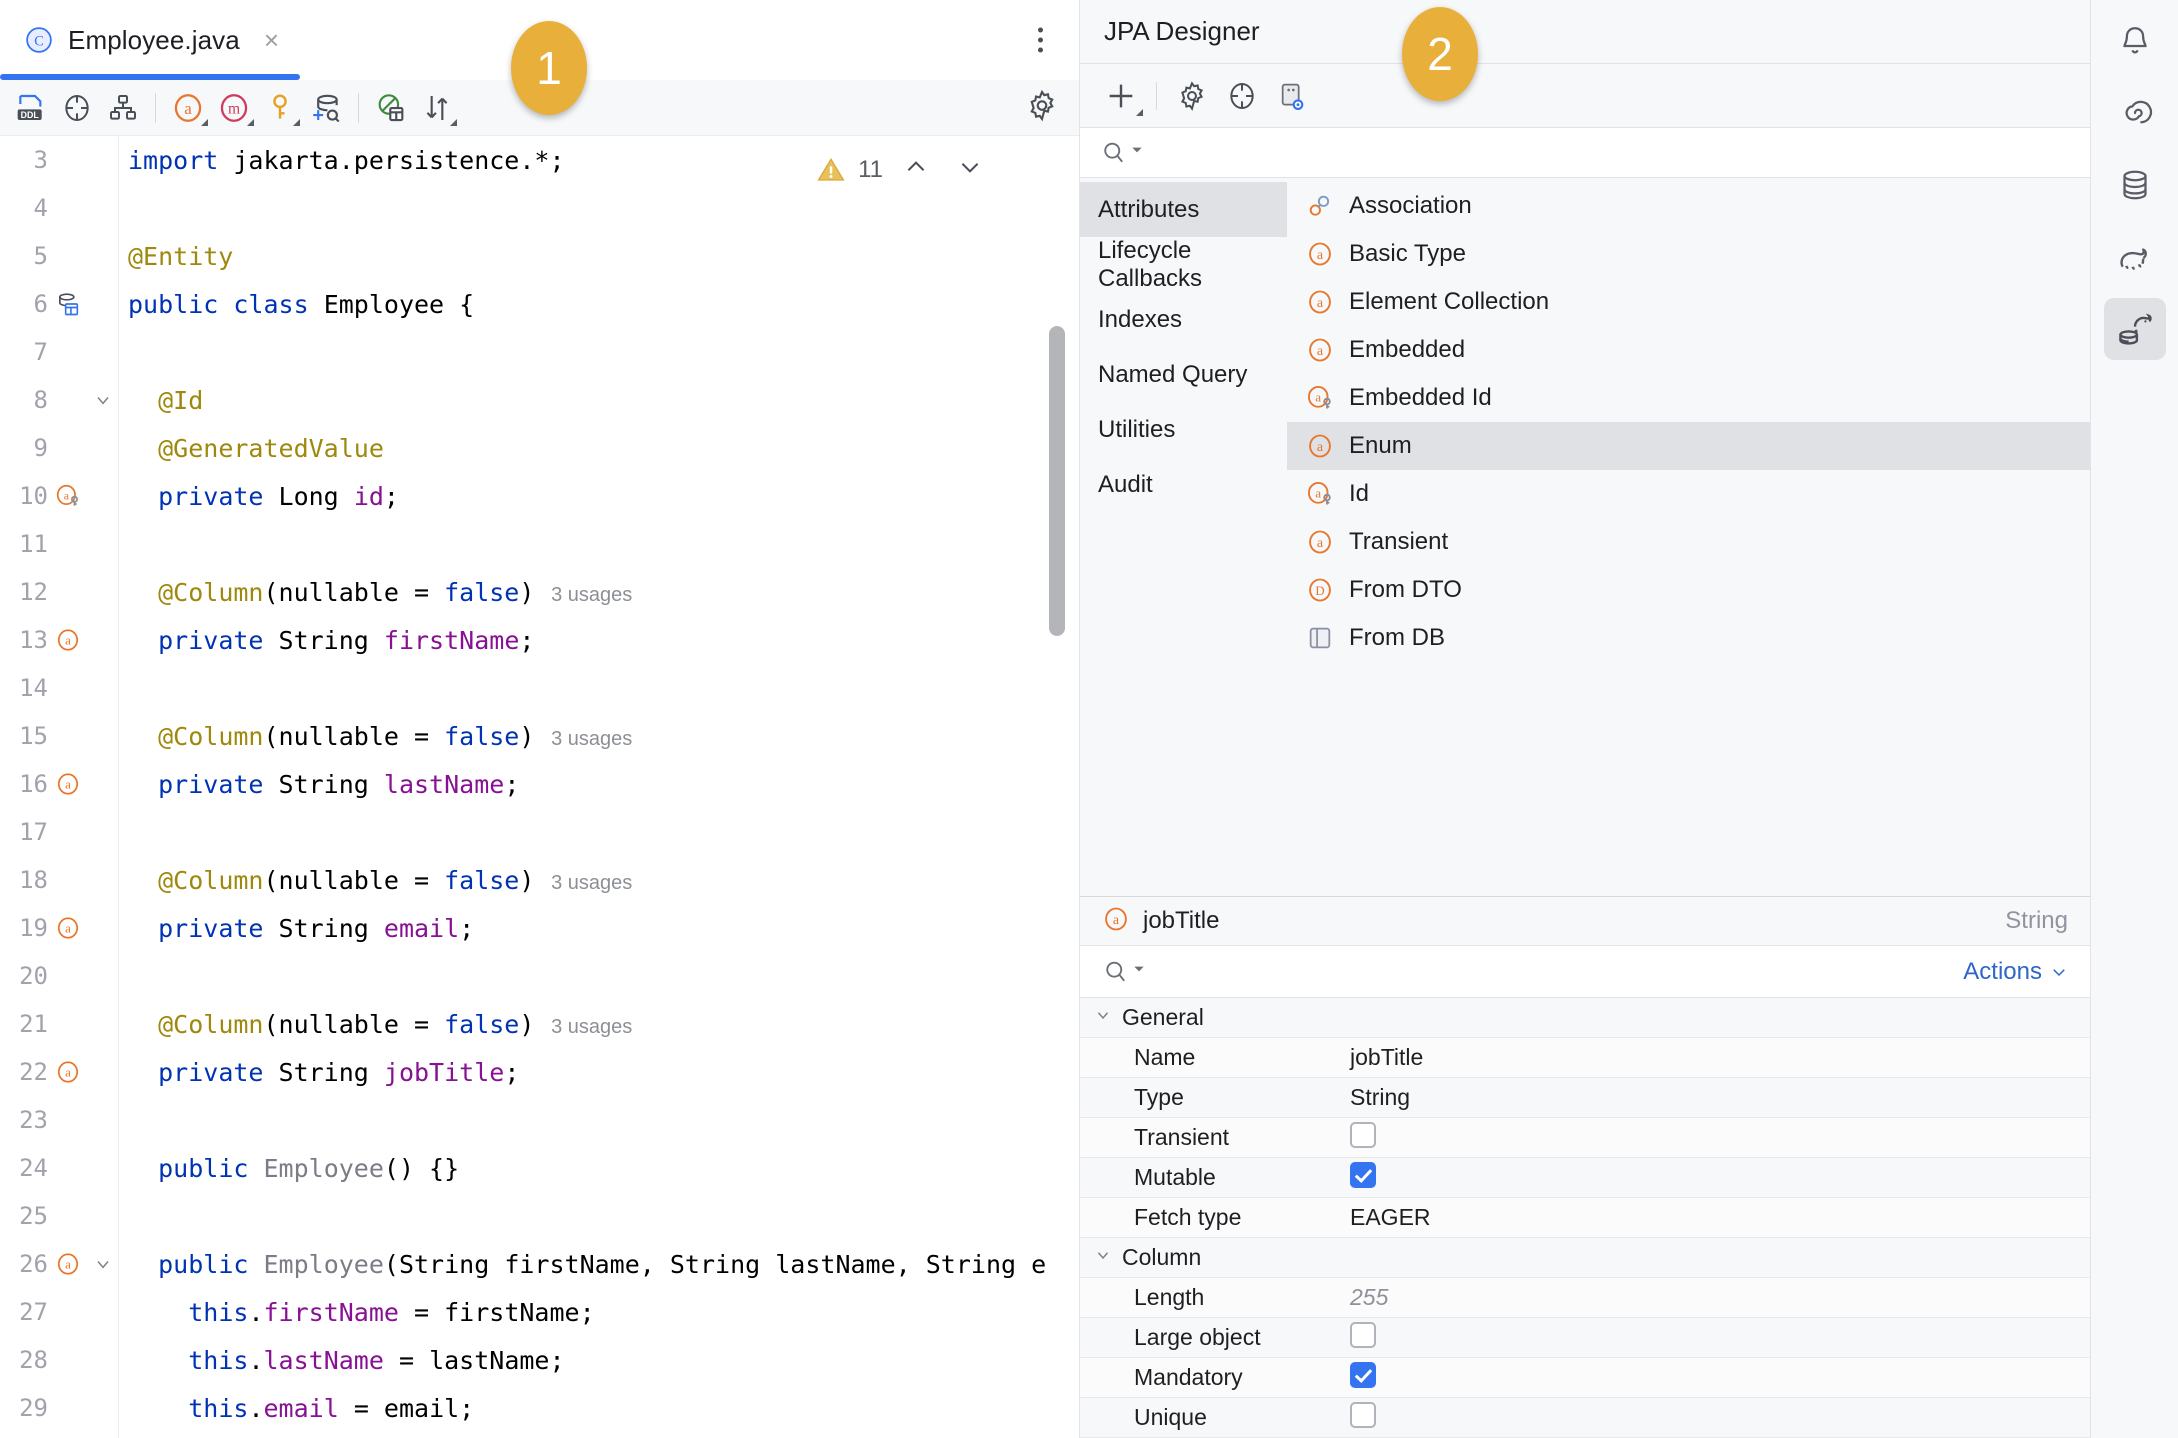 The width and height of the screenshot is (2178, 1438). Describe the element at coordinates (68, 304) in the screenshot. I see `table-icon` at that location.